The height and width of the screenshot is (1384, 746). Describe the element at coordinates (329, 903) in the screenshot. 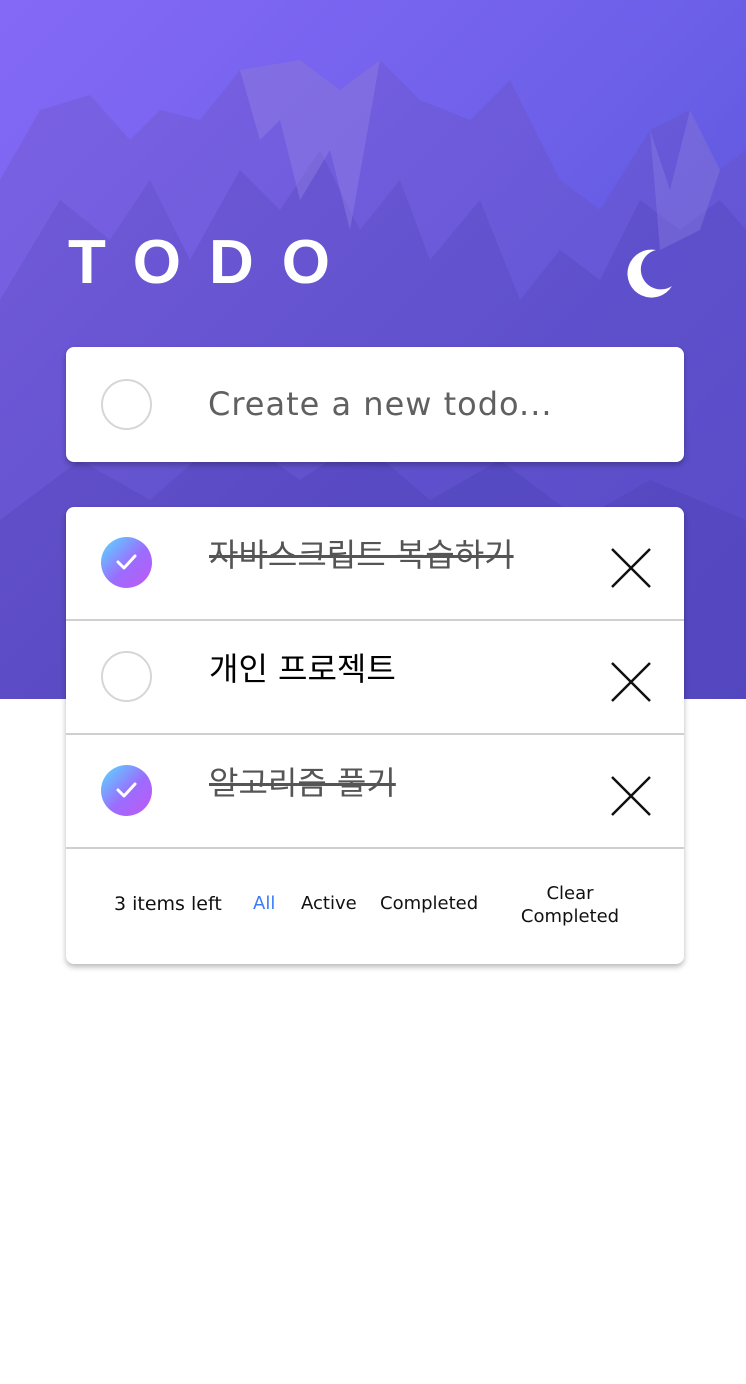

I see `filter-active: Active` at that location.